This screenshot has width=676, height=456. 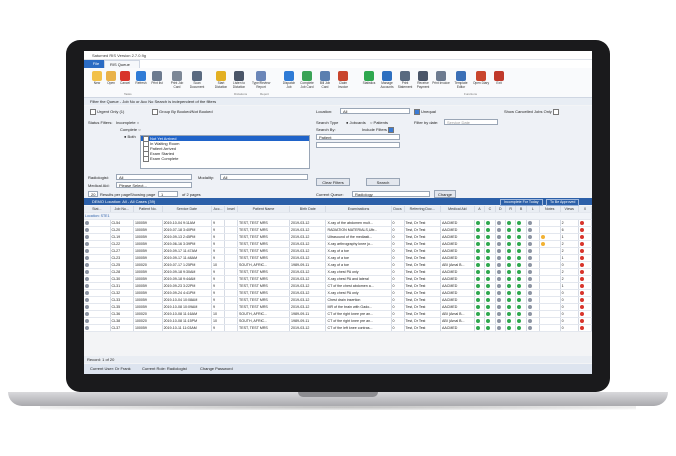 I want to click on jobcards-radio: ● Jobcards, so click(x=356, y=122).